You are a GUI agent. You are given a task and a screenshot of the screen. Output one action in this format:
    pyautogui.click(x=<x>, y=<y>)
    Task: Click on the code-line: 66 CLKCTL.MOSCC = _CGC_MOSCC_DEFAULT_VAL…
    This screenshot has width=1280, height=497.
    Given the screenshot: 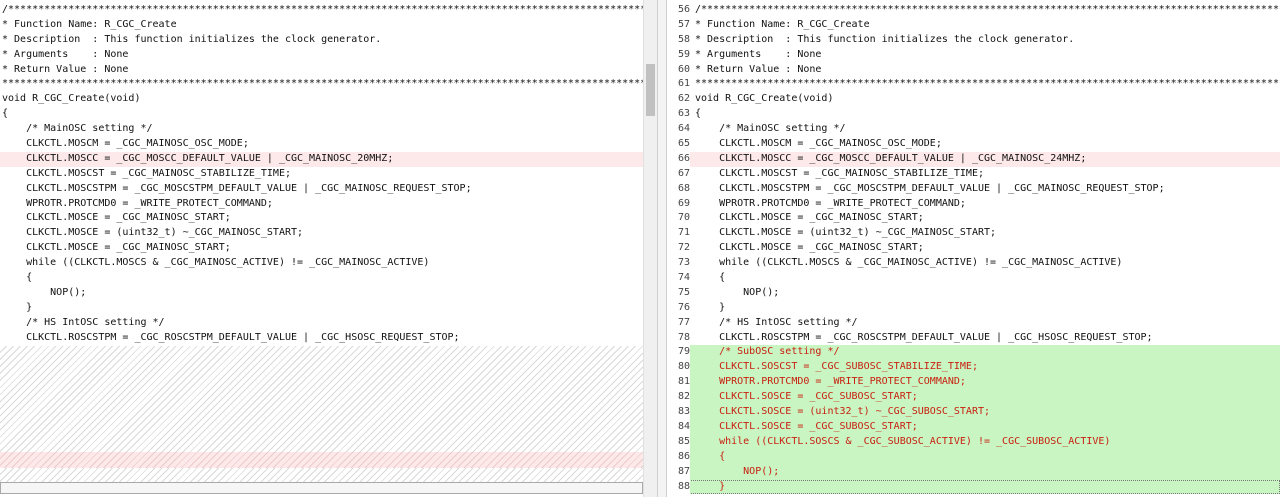 What is the action you would take?
    pyautogui.click(x=974, y=159)
    